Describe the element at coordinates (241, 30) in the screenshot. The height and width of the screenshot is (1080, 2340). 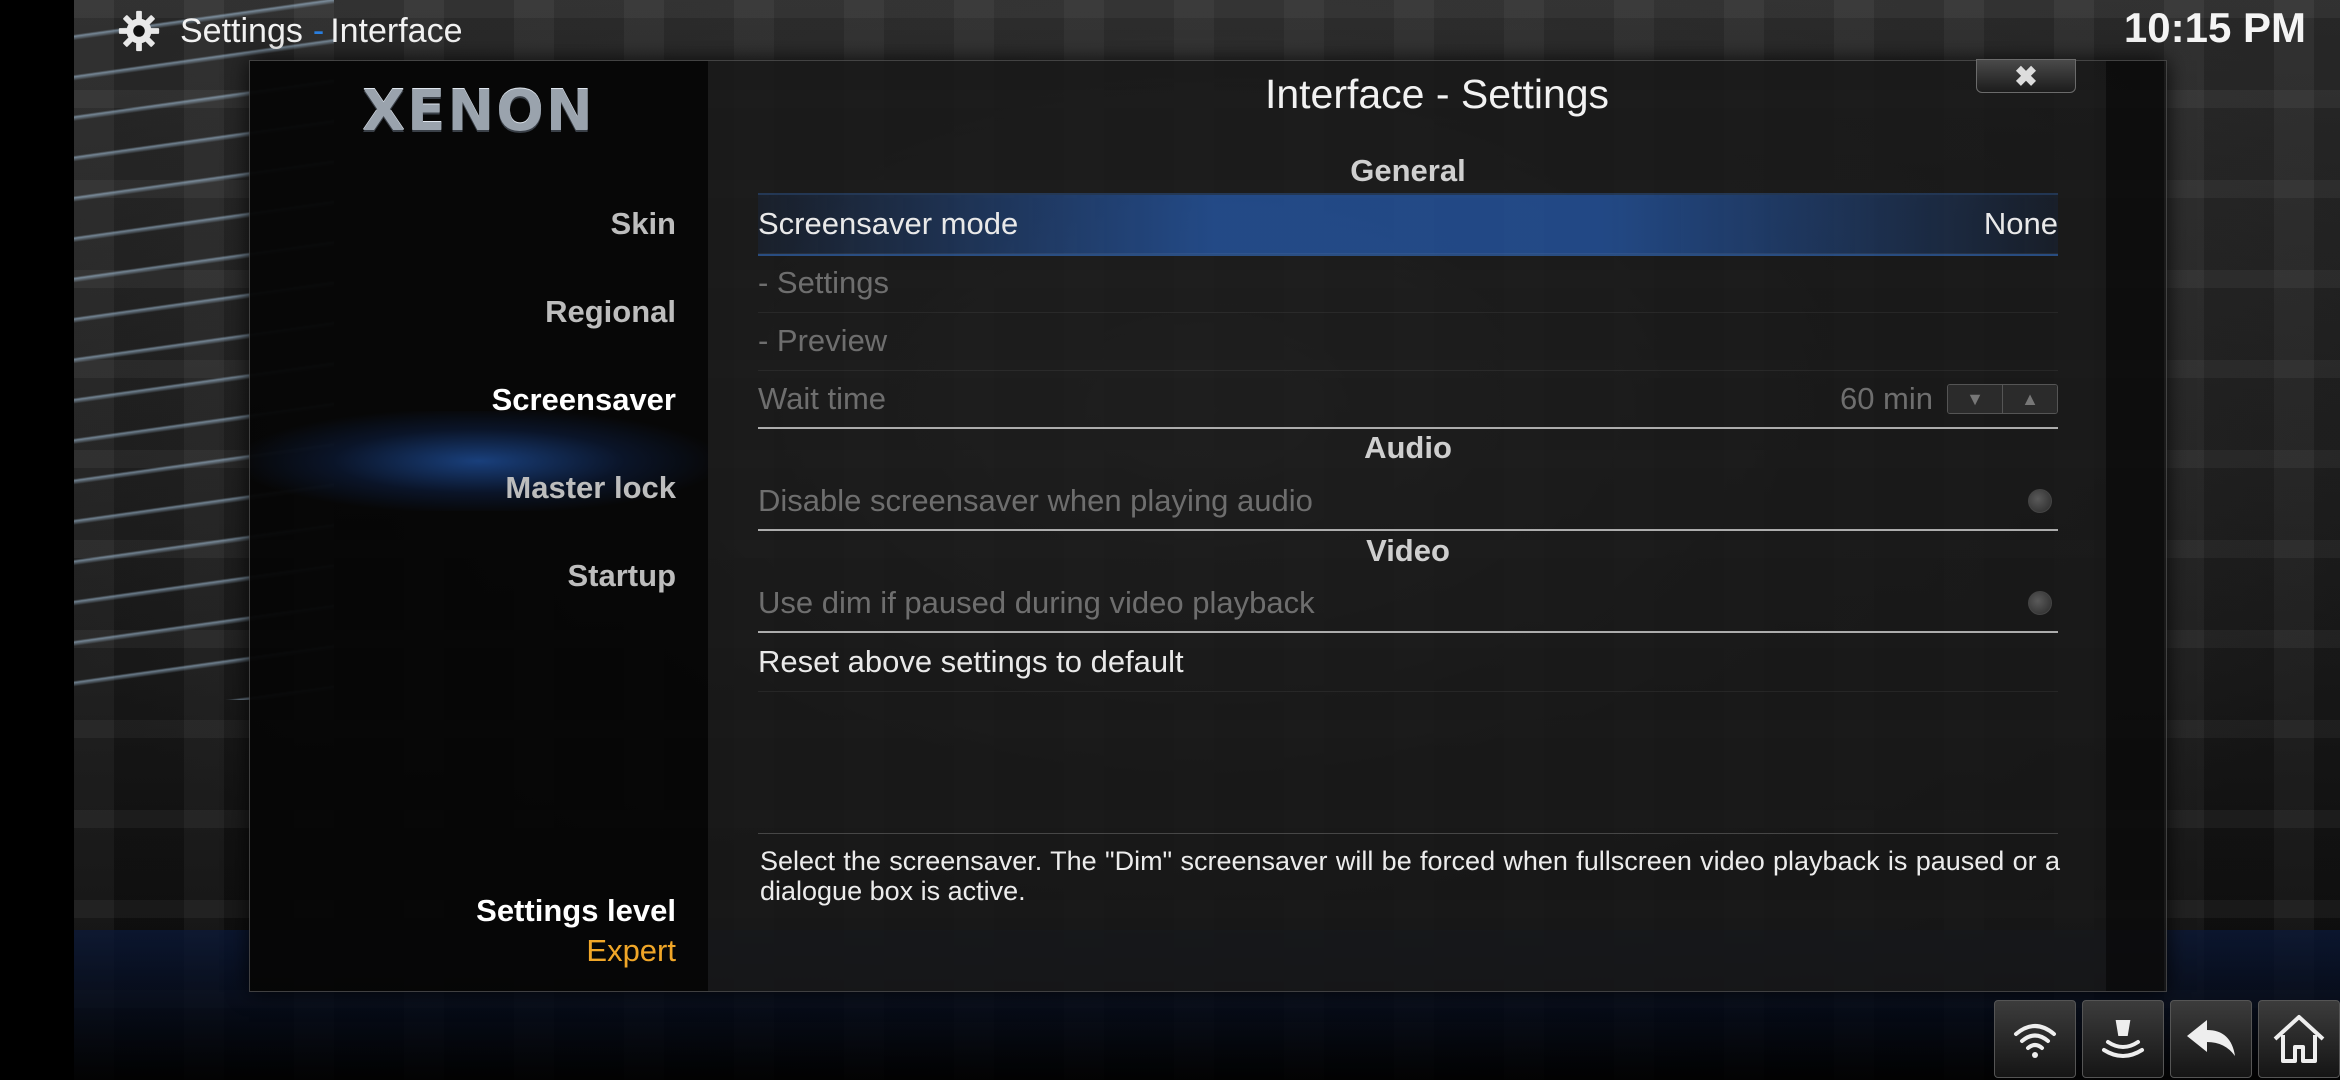
I see `header-section: Settings` at that location.